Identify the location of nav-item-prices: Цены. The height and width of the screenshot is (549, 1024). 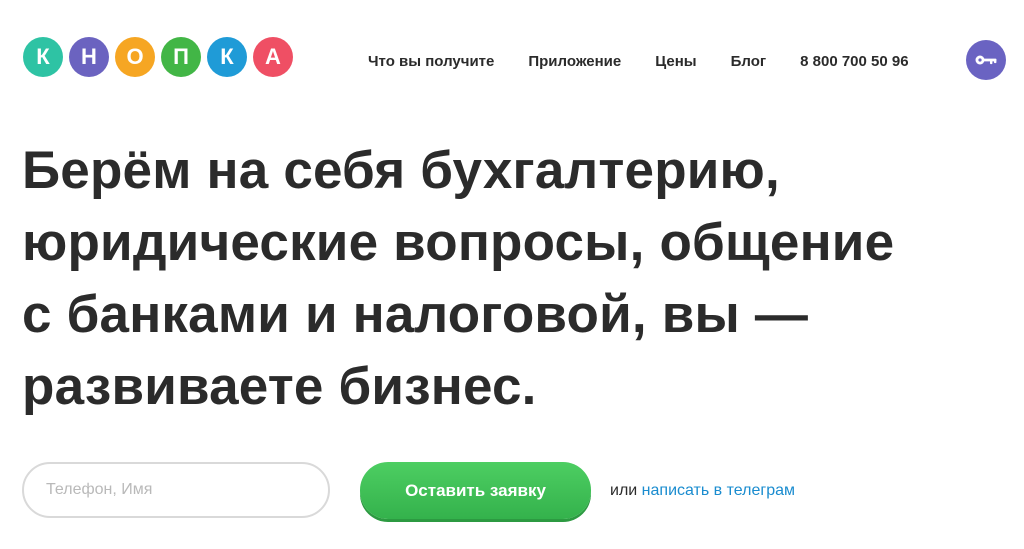
(675, 61).